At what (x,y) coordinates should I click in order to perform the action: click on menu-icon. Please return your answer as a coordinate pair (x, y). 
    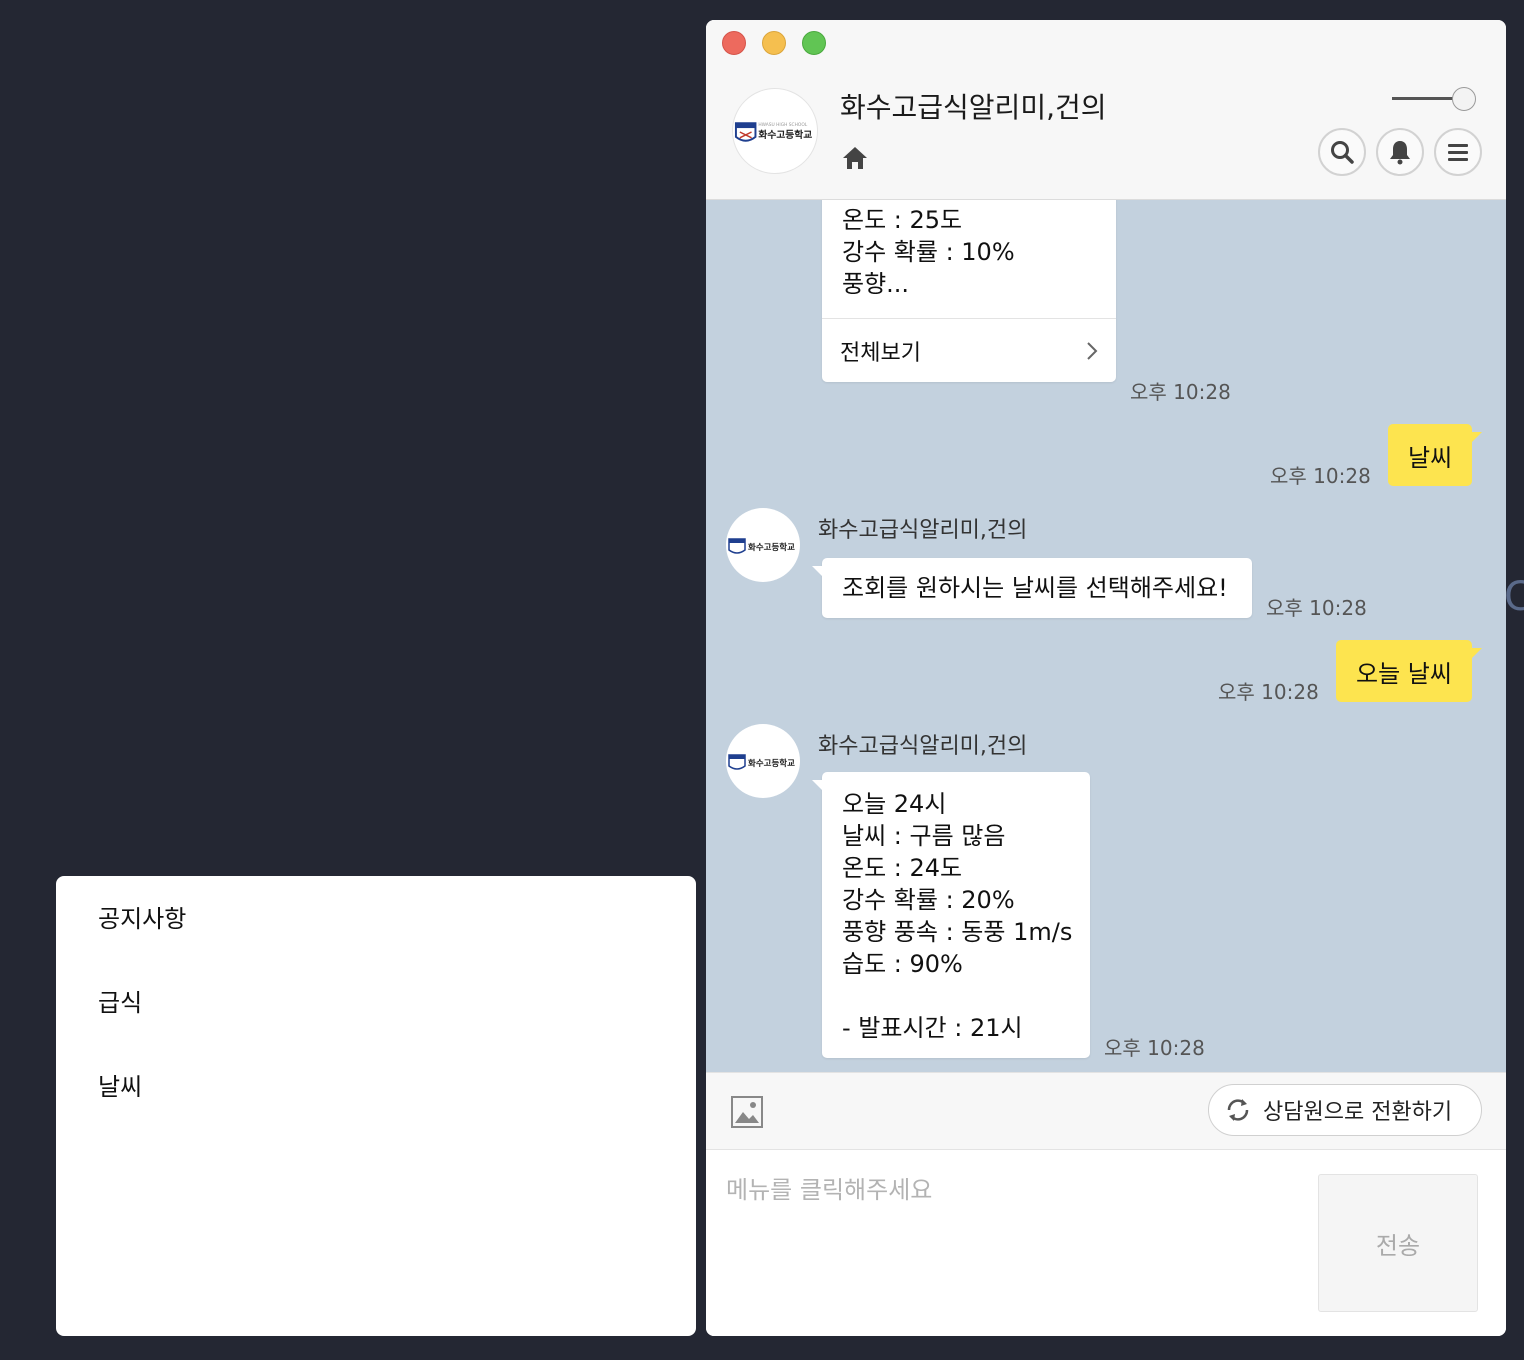
    Looking at the image, I should click on (1458, 152).